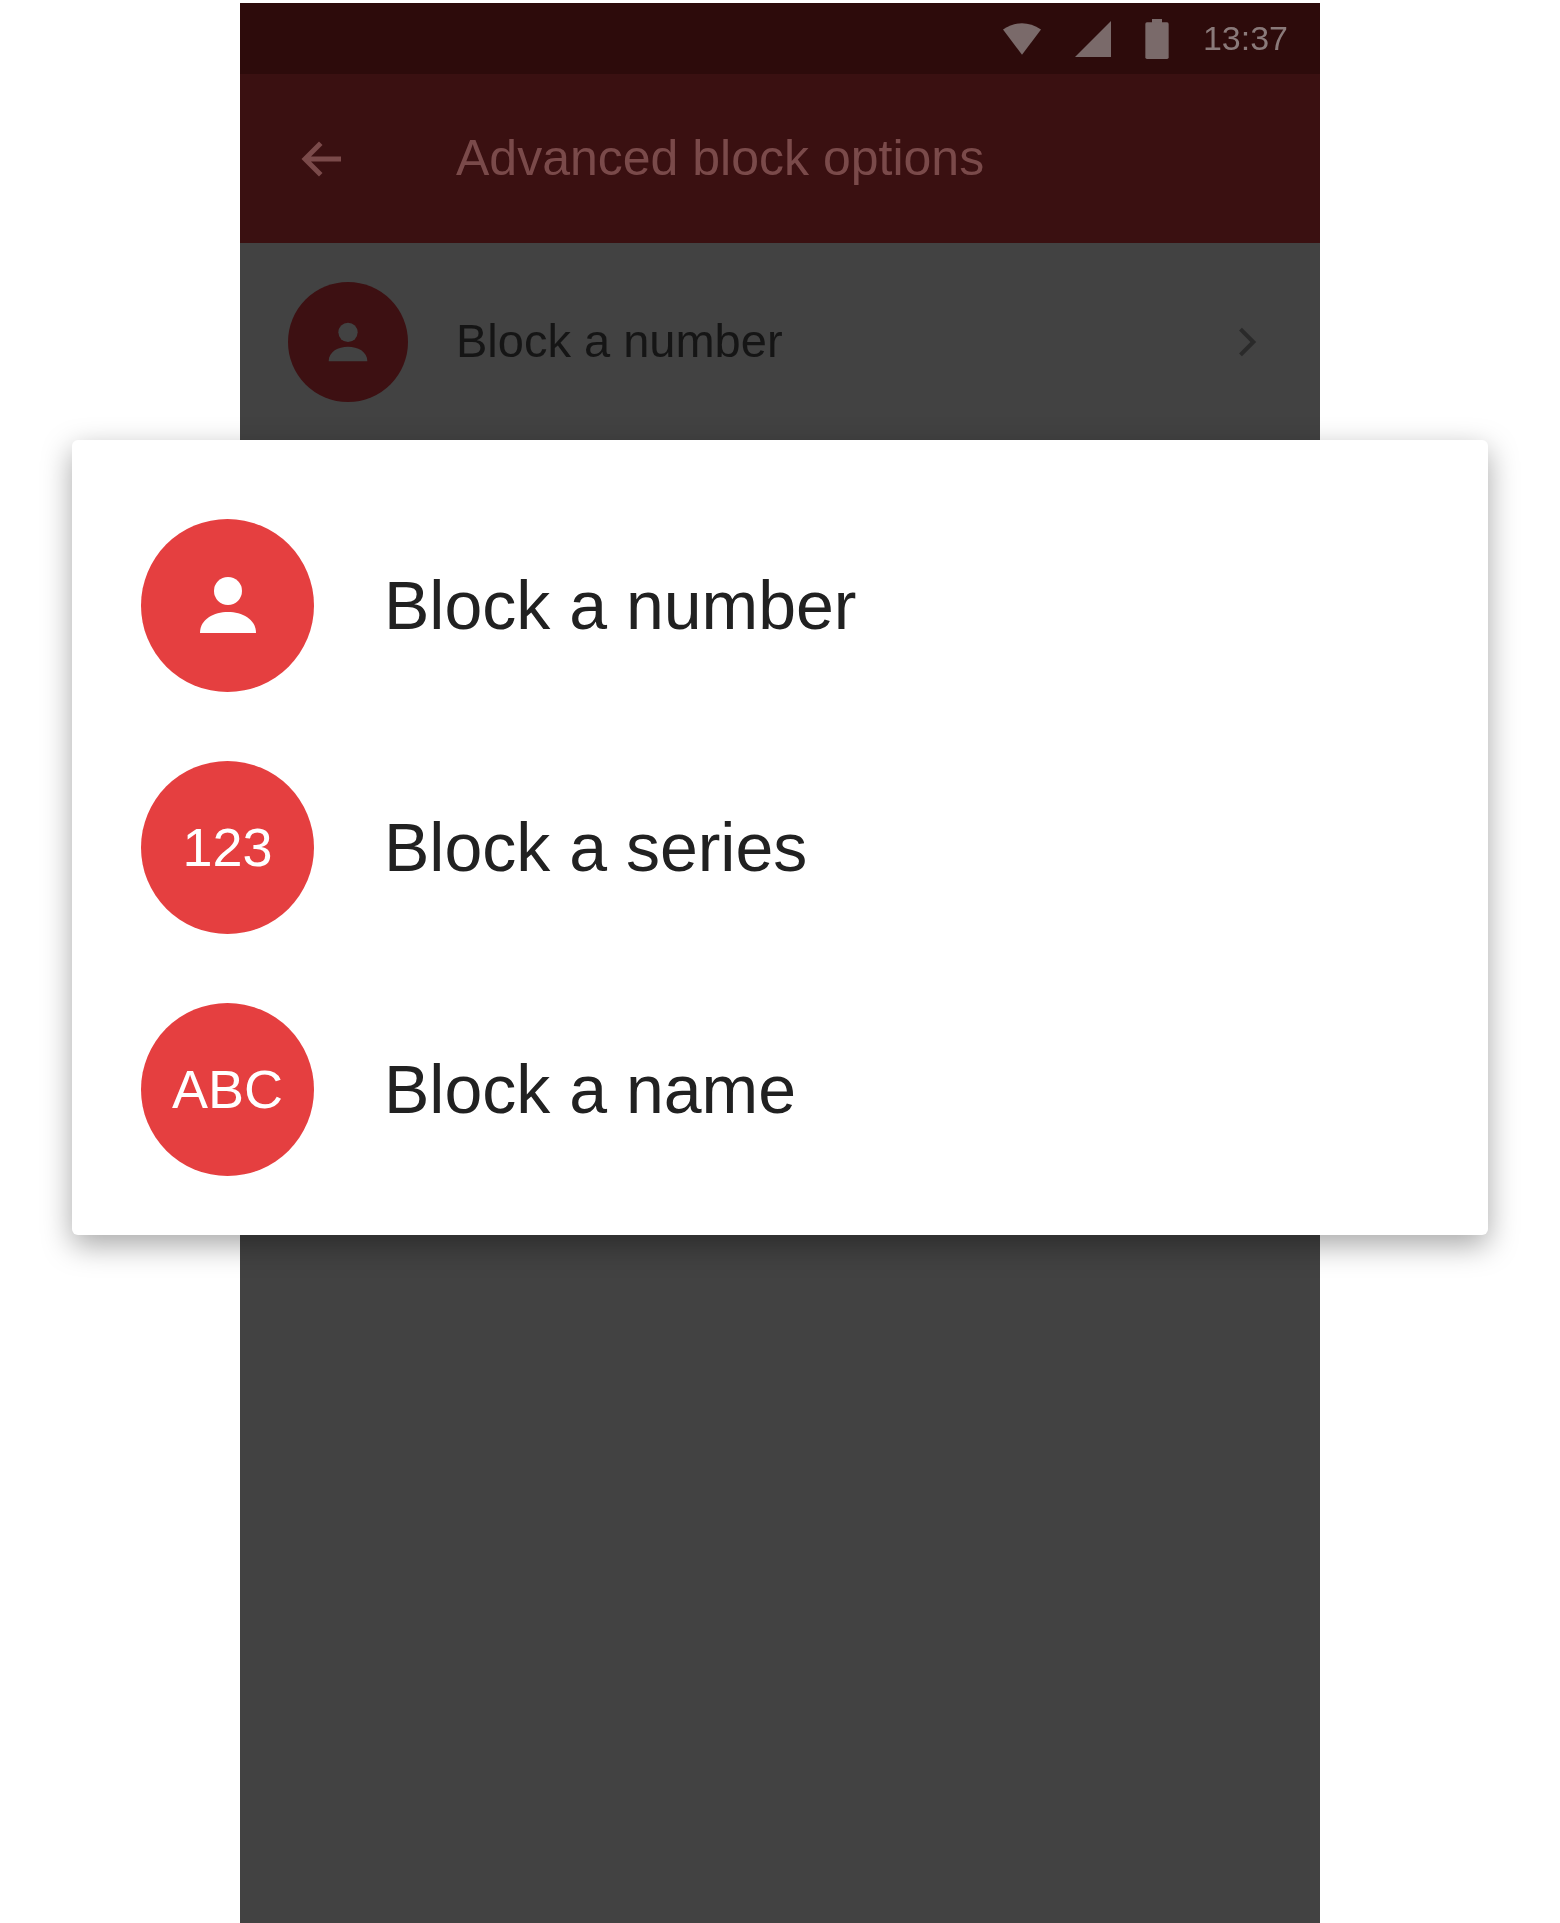 The height and width of the screenshot is (1923, 1560). Describe the element at coordinates (1245, 38) in the screenshot. I see `clock-time: 13:37` at that location.